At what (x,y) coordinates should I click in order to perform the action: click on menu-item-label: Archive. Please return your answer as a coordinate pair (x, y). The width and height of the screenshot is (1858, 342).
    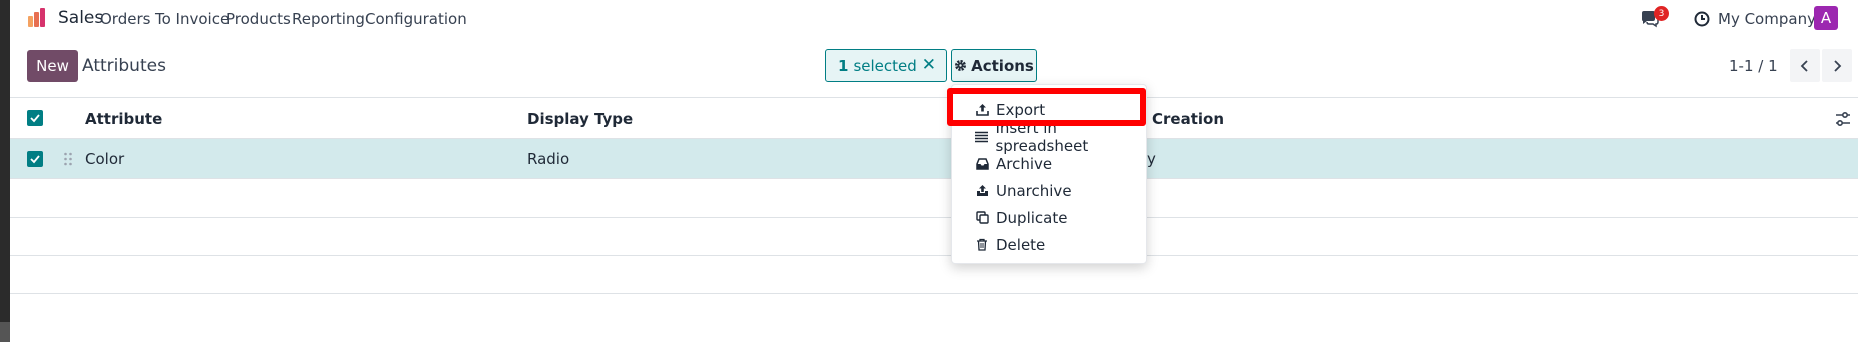
    Looking at the image, I should click on (1024, 163).